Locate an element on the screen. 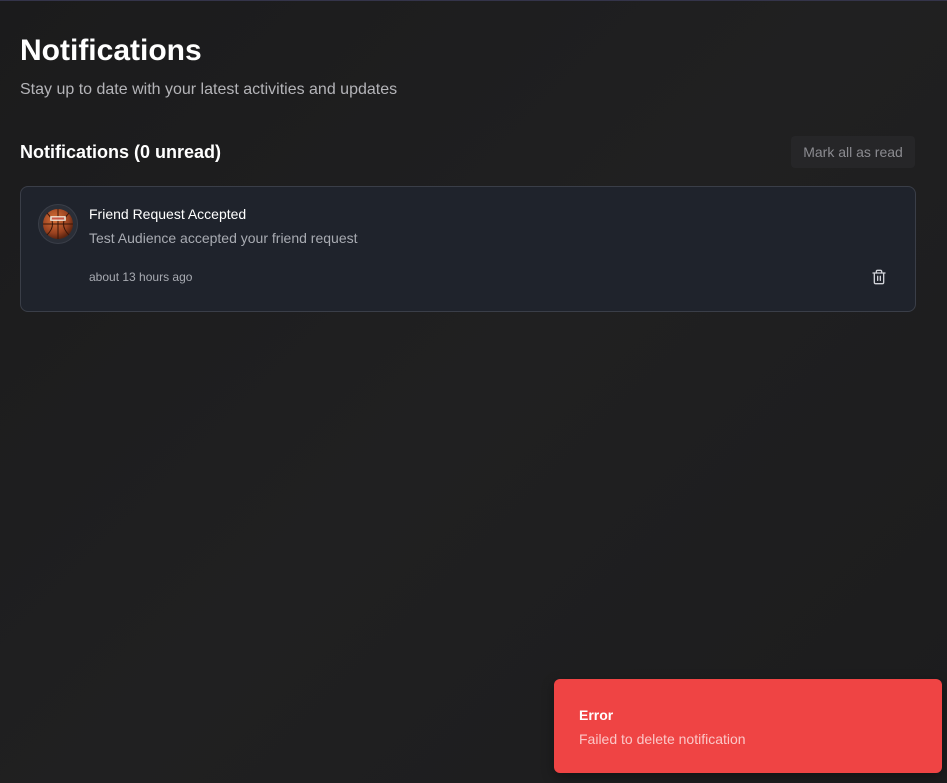  delete-notification-button is located at coordinates (879, 277).